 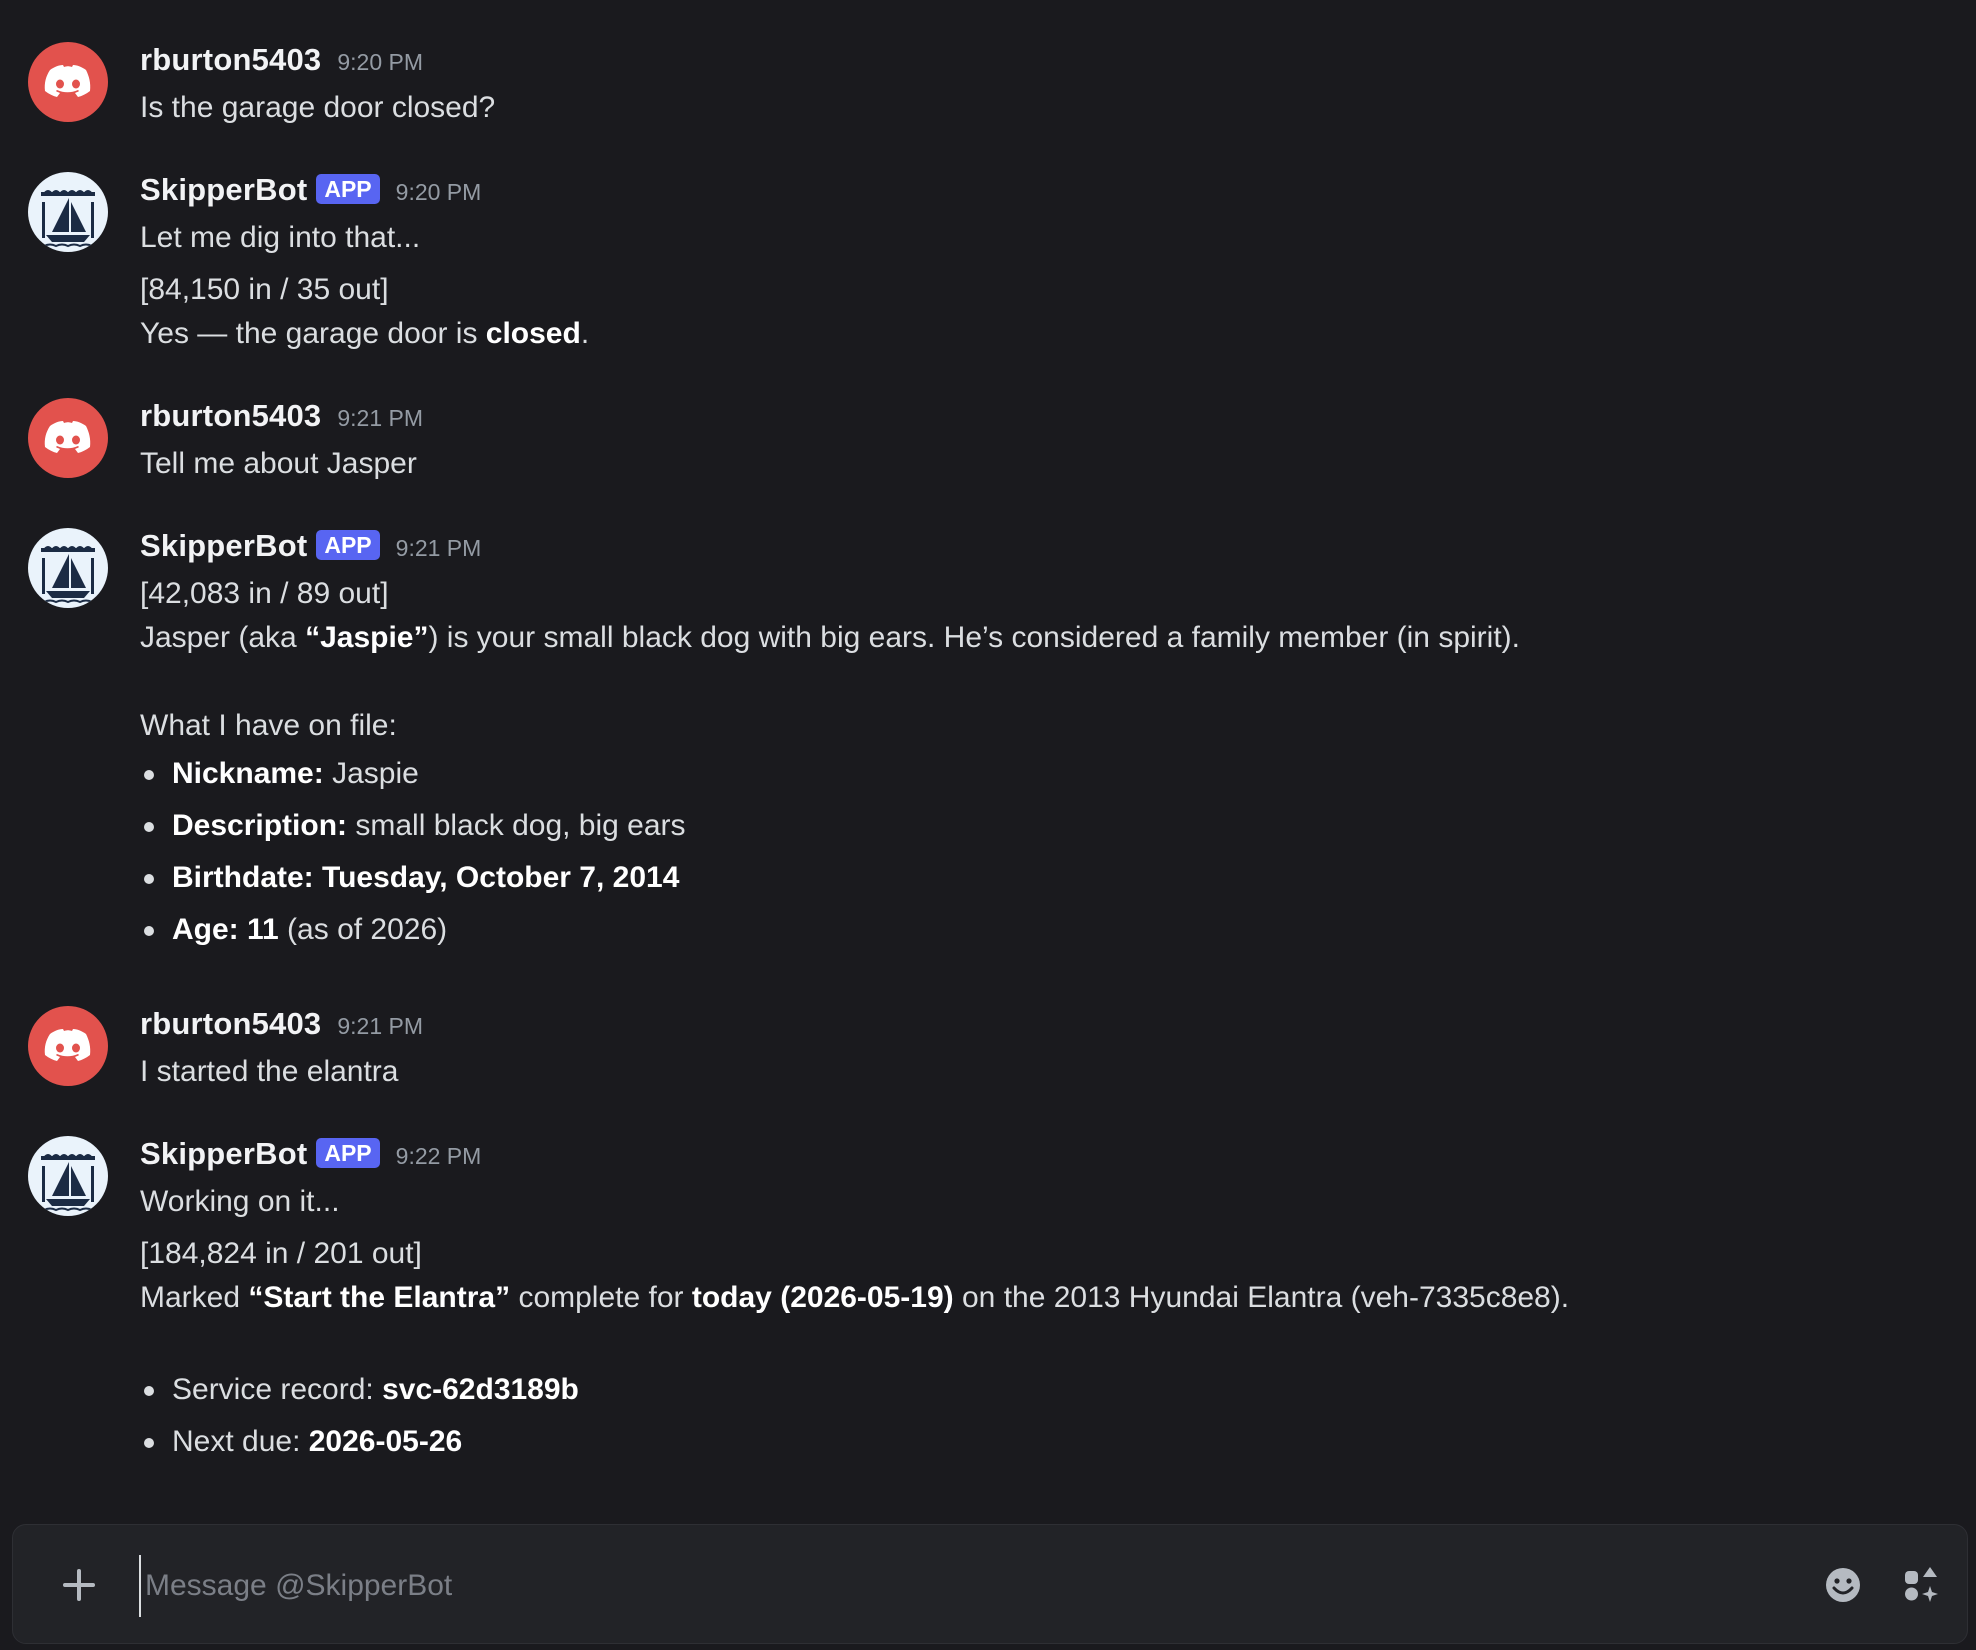 I want to click on list-item: Nickname: Jaspie, so click(x=1038, y=774).